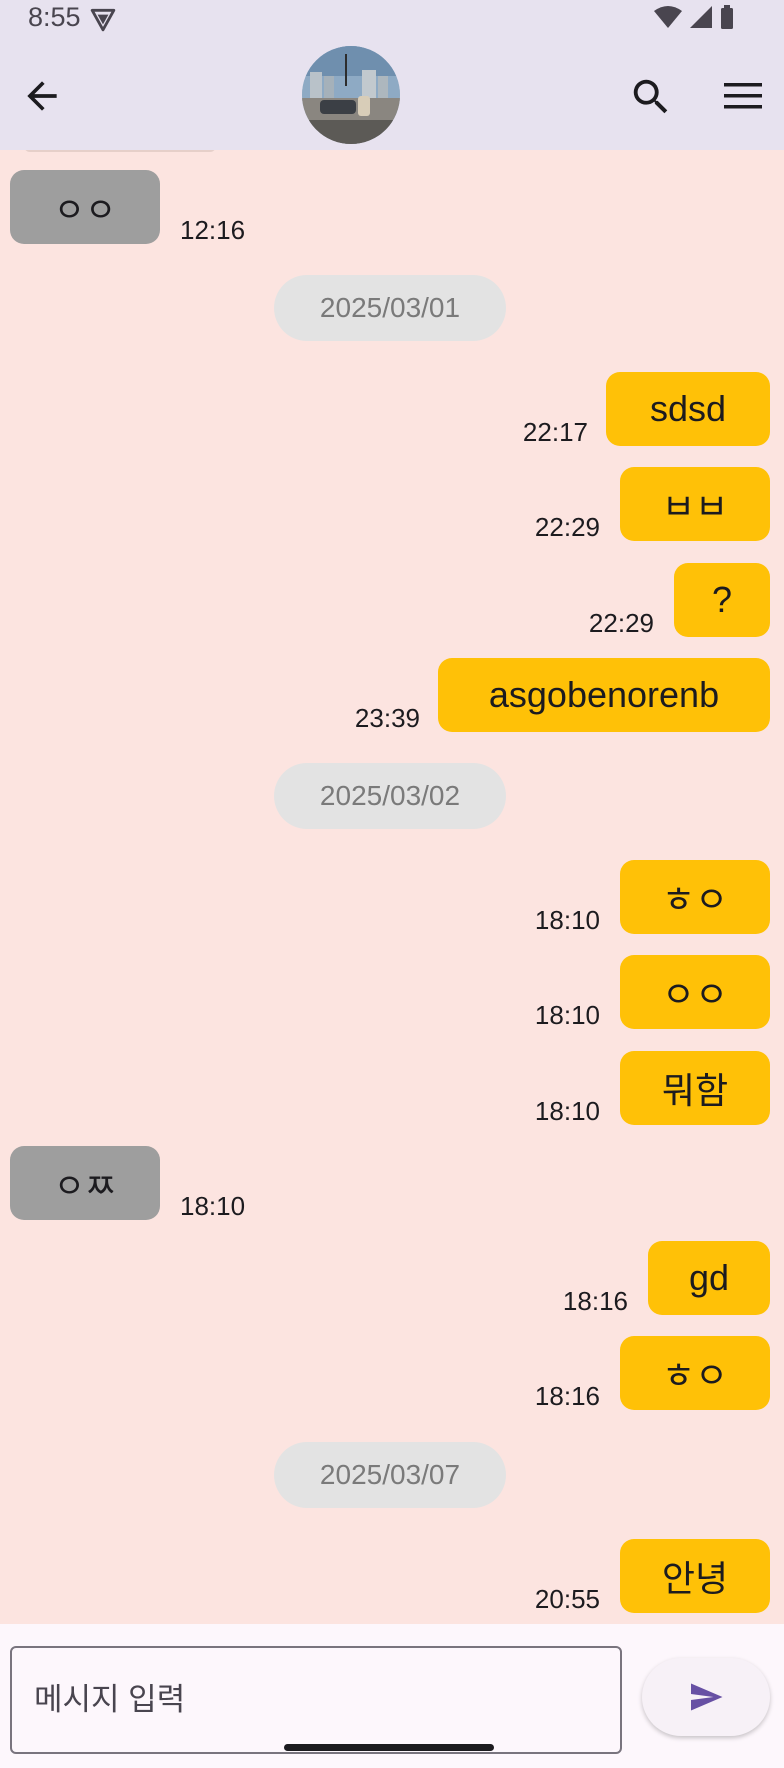 Image resolution: width=784 pixels, height=1768 pixels. I want to click on message-time: 22:17, so click(555, 432).